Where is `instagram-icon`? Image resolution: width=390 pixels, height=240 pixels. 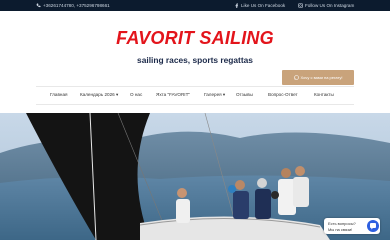 instagram-icon is located at coordinates (300, 5).